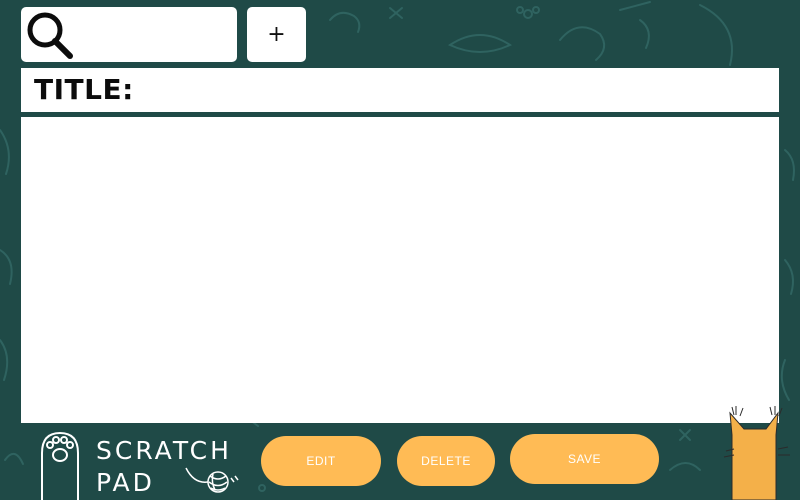  I want to click on search-input, so click(157, 35).